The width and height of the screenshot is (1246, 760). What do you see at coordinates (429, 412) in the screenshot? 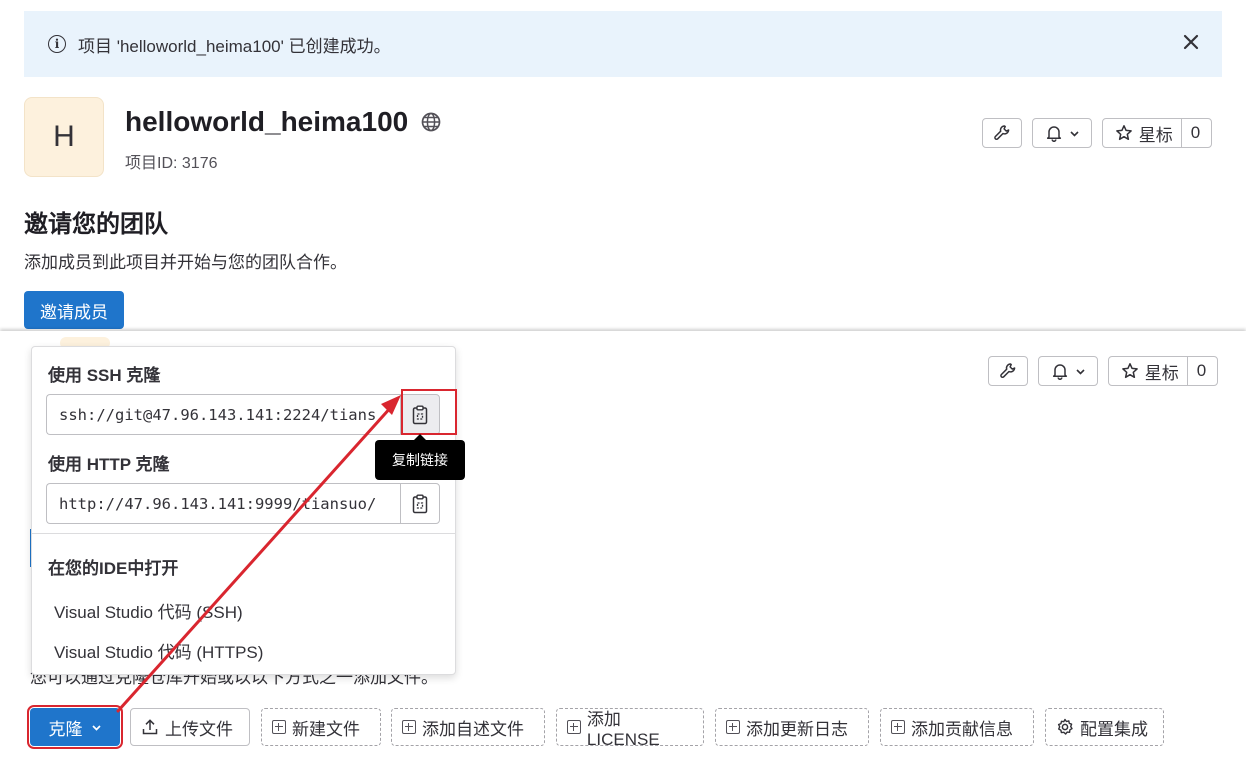
I see `annotation-highlight-box` at bounding box center [429, 412].